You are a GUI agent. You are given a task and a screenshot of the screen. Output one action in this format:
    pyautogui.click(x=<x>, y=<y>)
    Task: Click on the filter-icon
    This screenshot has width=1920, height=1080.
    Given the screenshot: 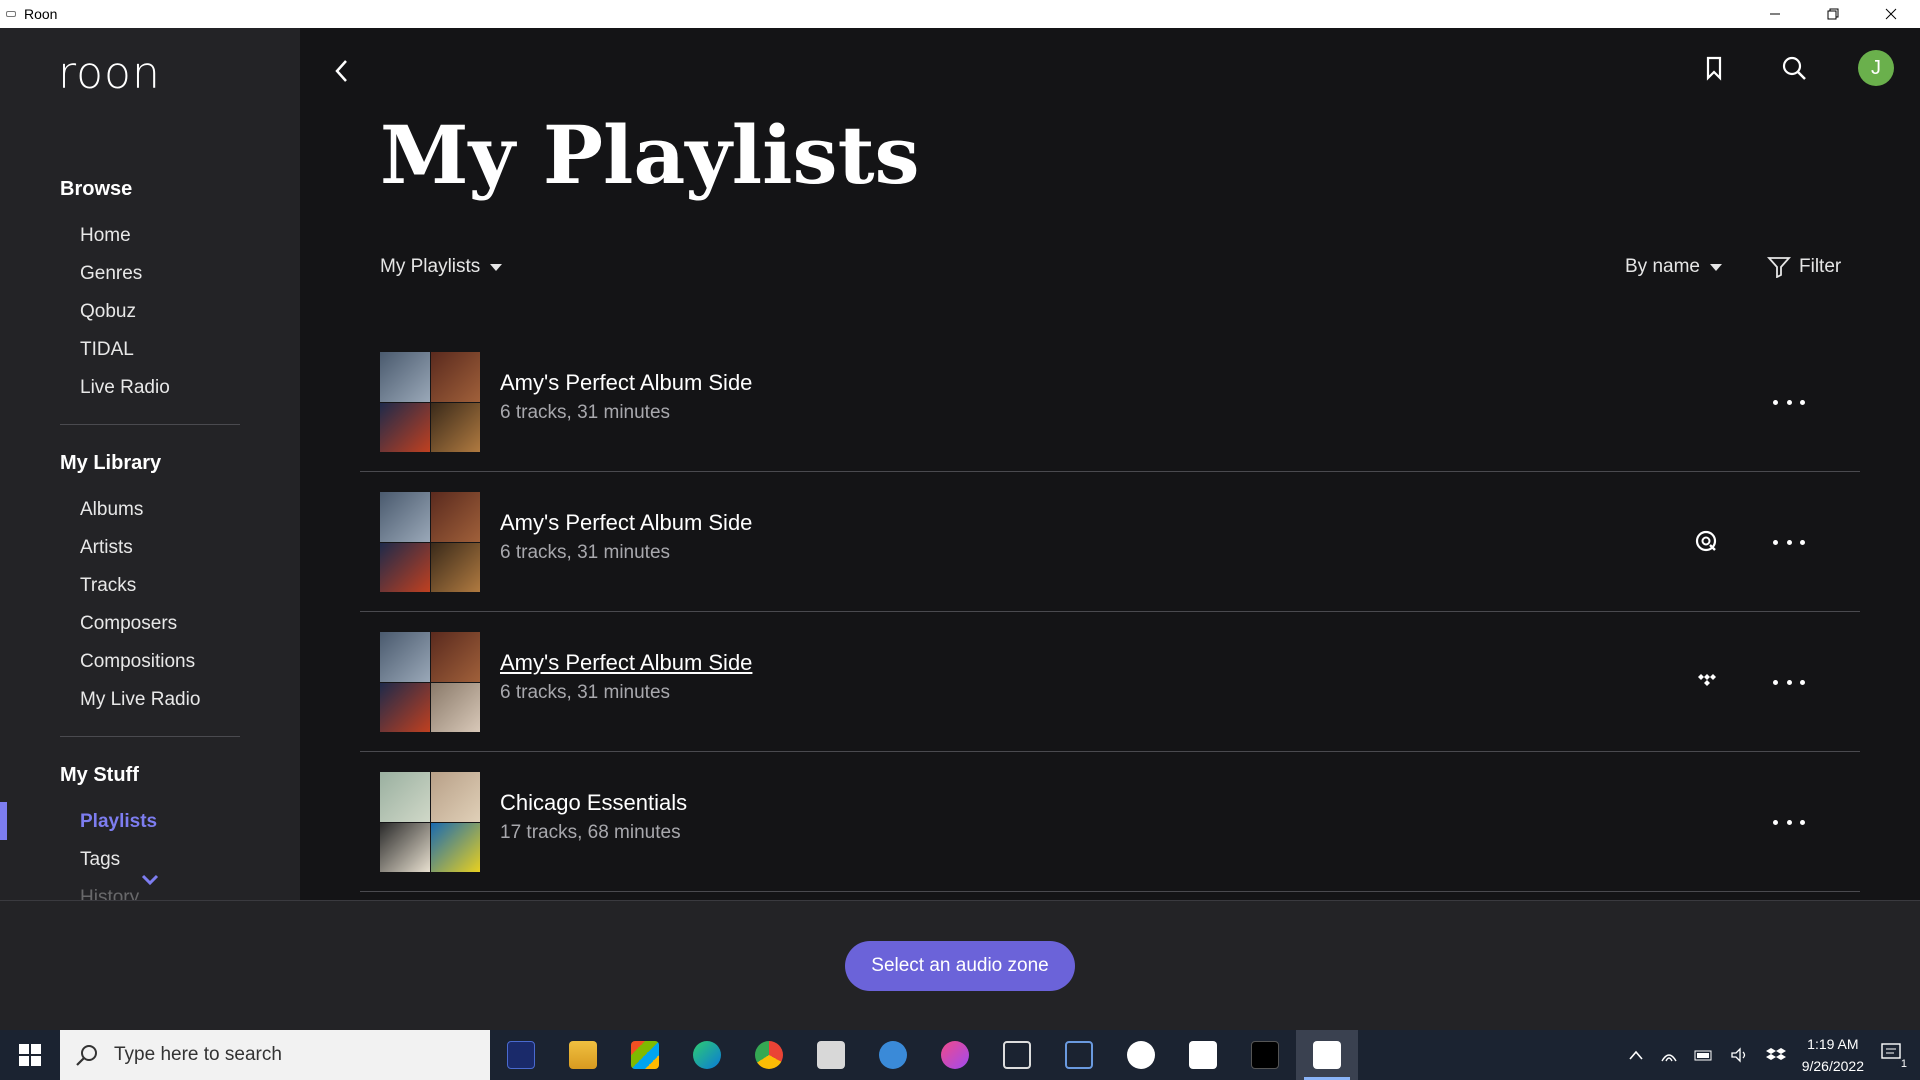 What is the action you would take?
    pyautogui.click(x=1779, y=267)
    